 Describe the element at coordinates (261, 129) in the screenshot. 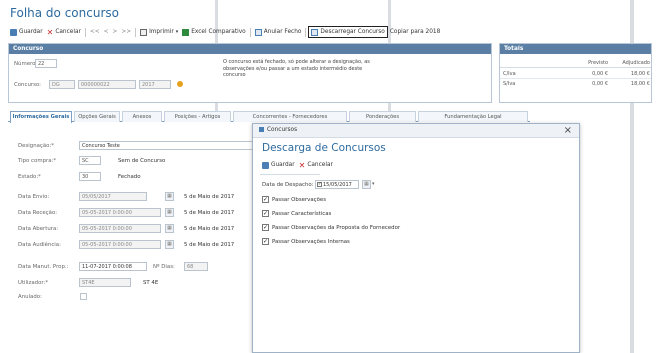

I see `window-icon` at that location.